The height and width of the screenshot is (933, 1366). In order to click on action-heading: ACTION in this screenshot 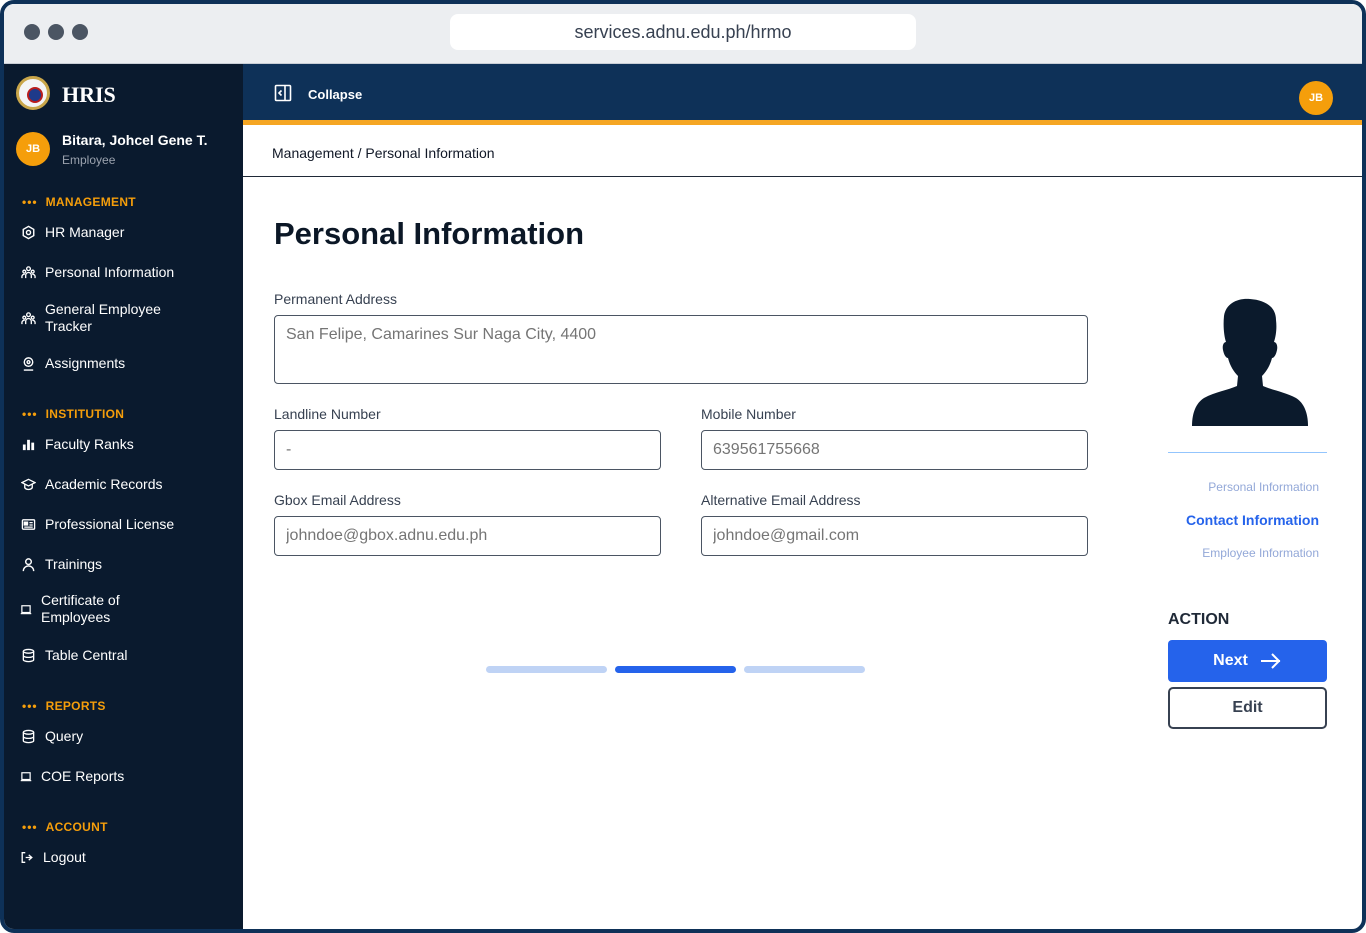, I will do `click(1199, 619)`.